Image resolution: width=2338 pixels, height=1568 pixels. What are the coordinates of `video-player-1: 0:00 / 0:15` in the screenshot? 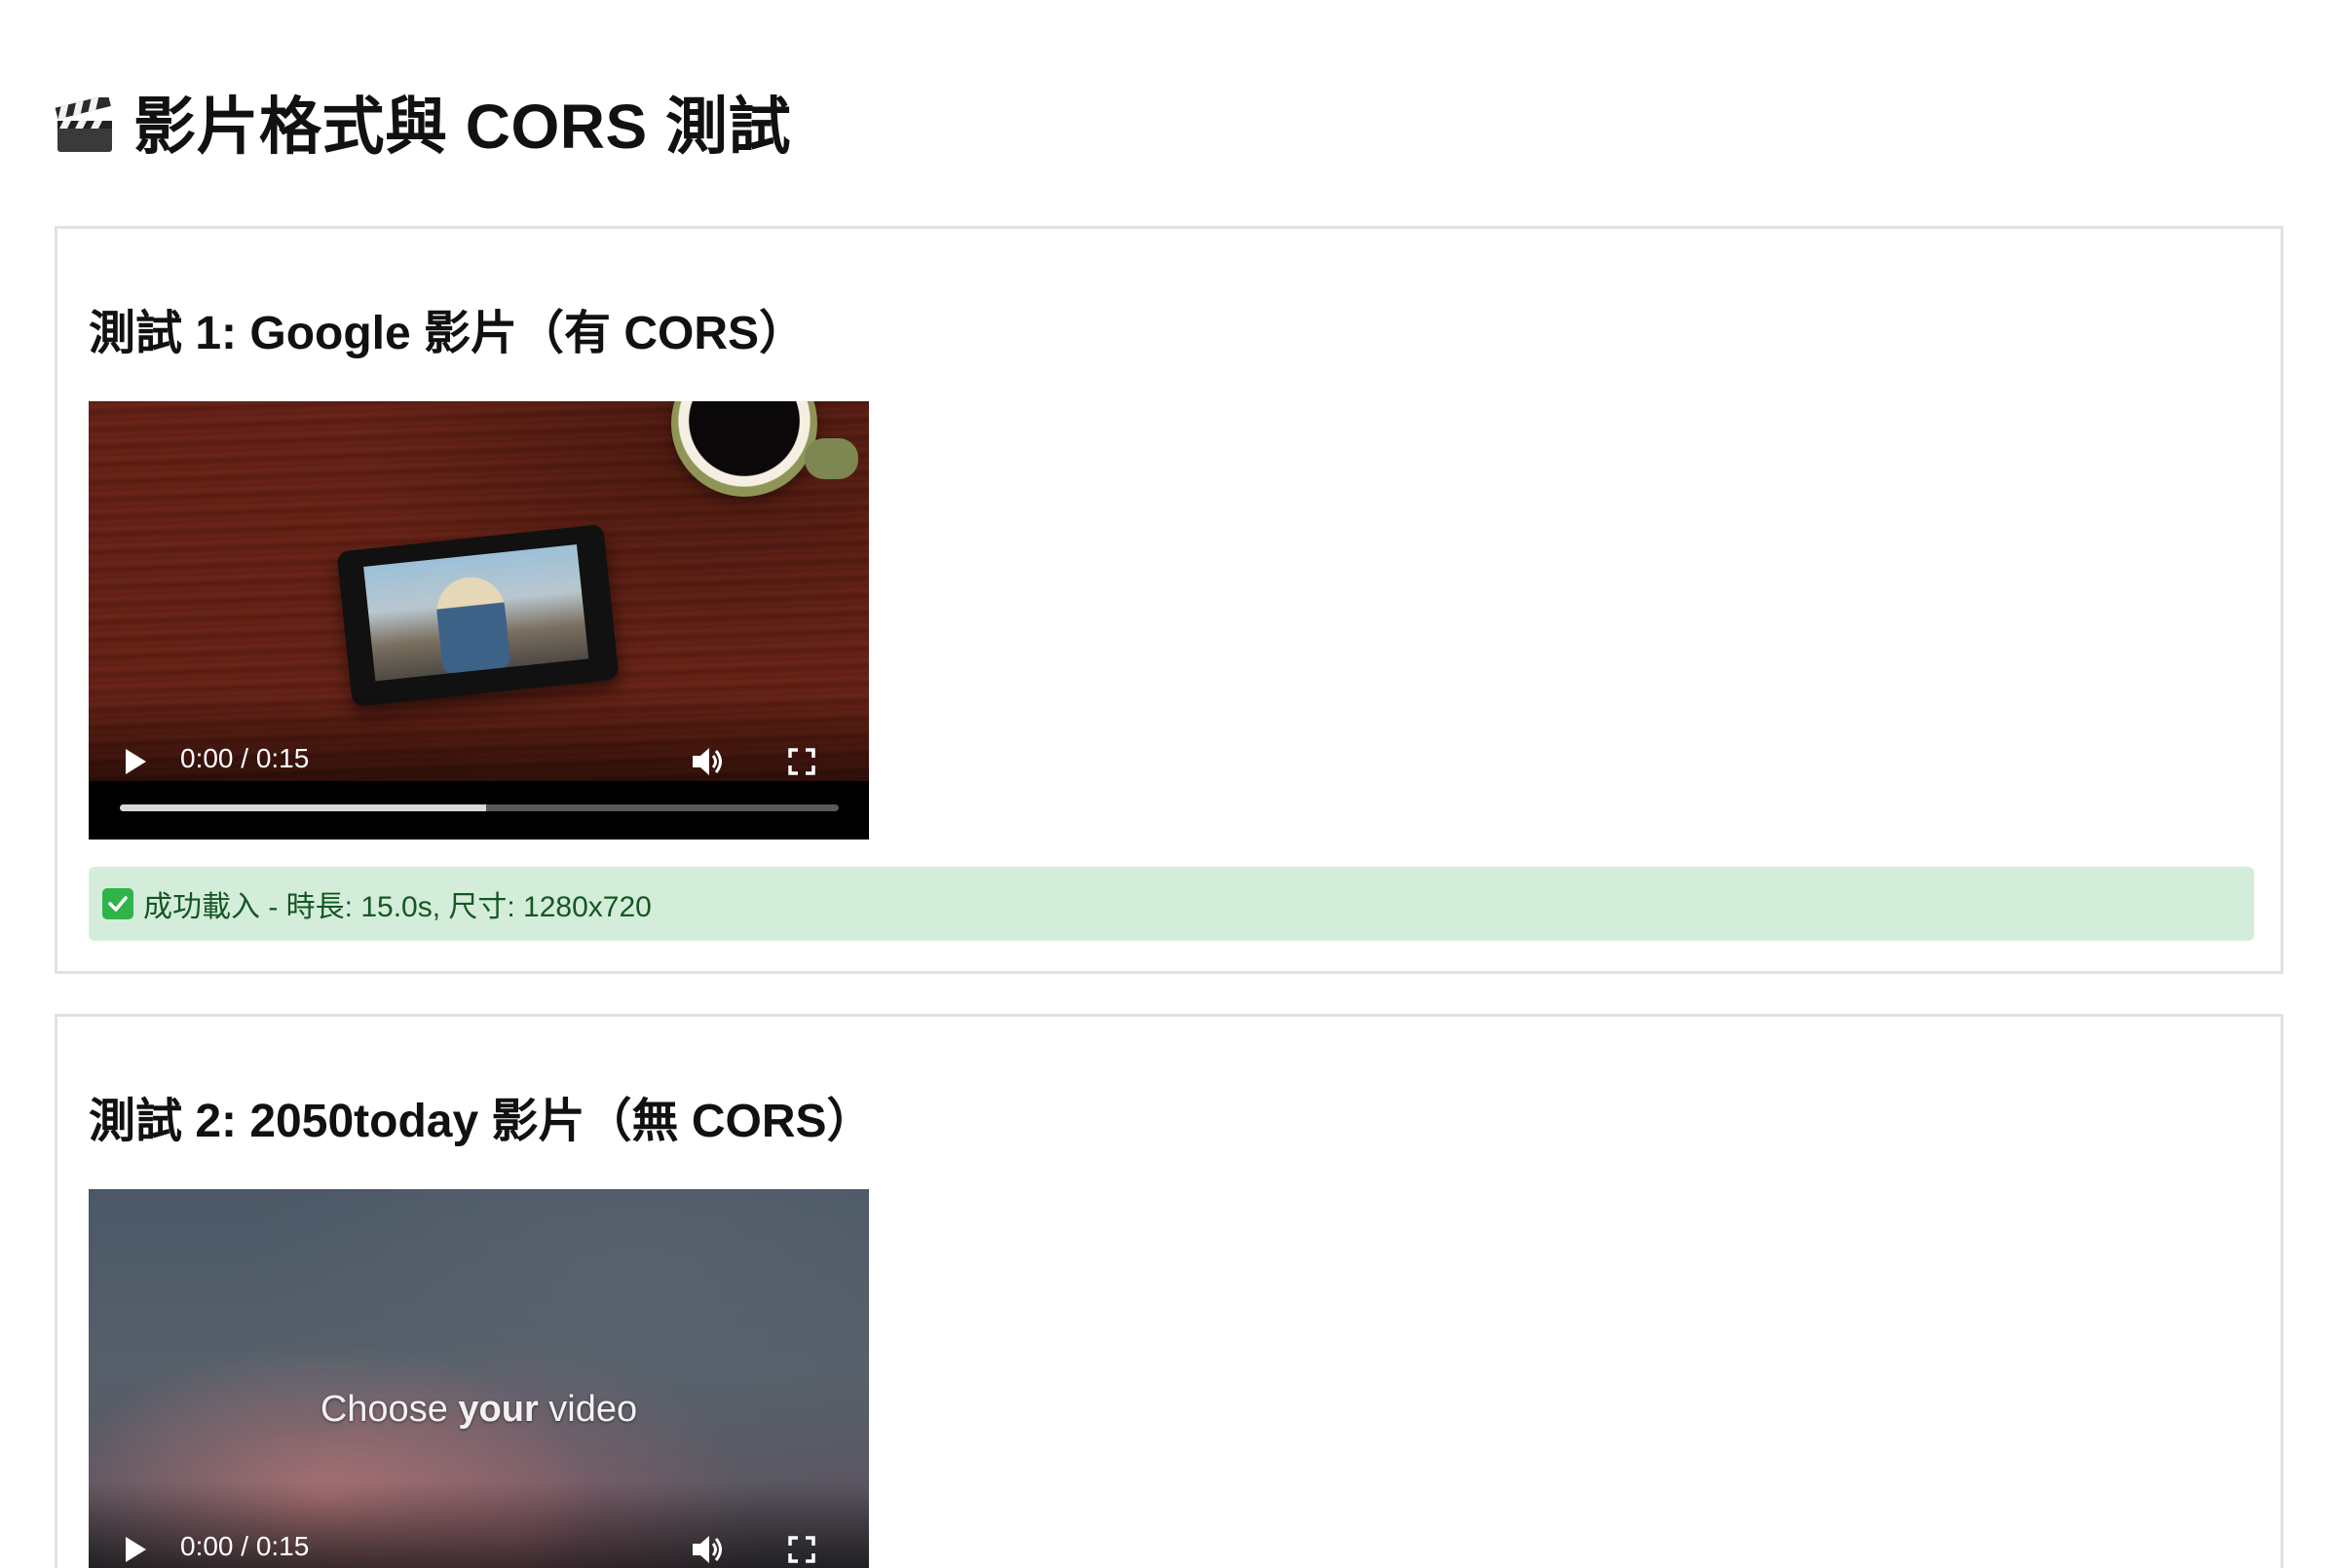 It's located at (479, 620).